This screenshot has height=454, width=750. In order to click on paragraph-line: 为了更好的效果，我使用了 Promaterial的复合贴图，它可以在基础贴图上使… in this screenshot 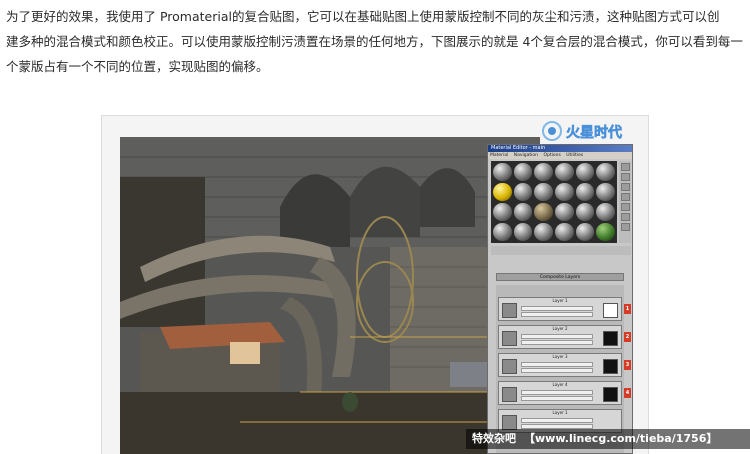, I will do `click(363, 16)`.